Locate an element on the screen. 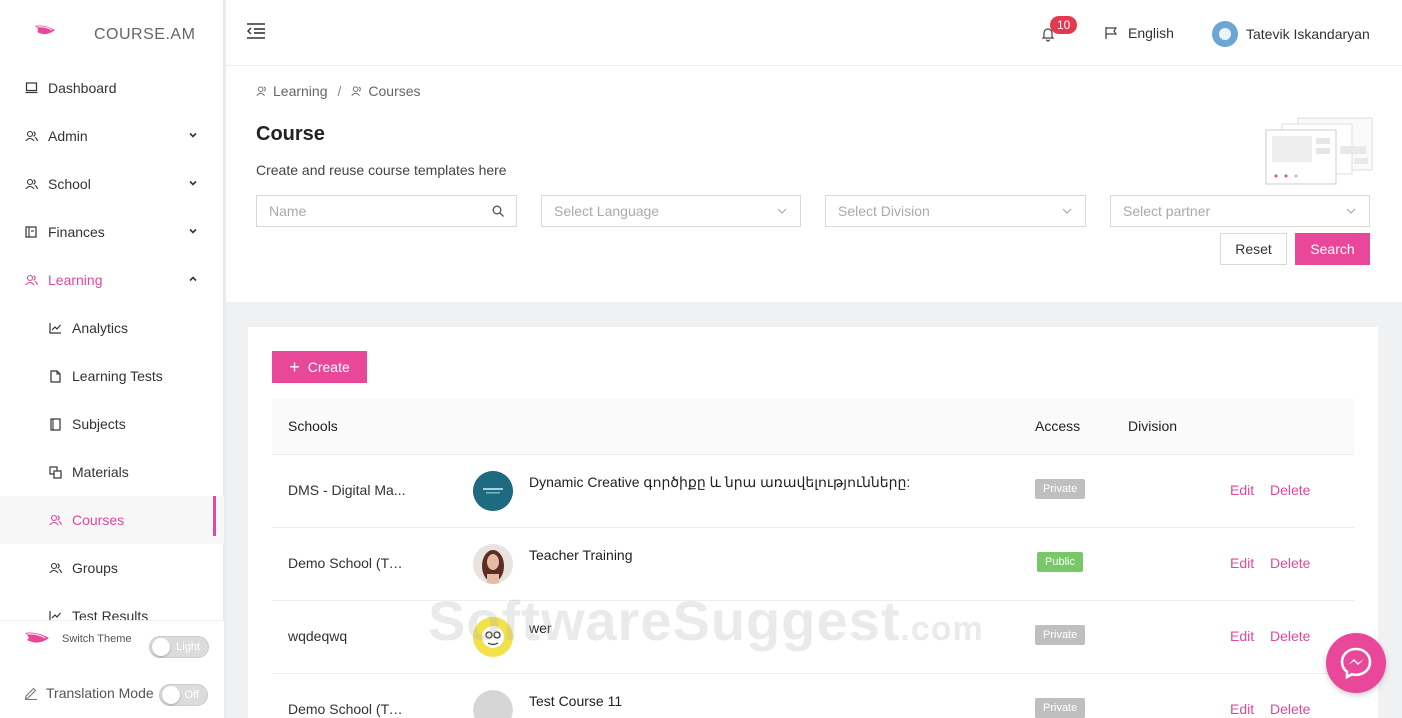 The width and height of the screenshot is (1402, 718). toggle-knob is located at coordinates (171, 695).